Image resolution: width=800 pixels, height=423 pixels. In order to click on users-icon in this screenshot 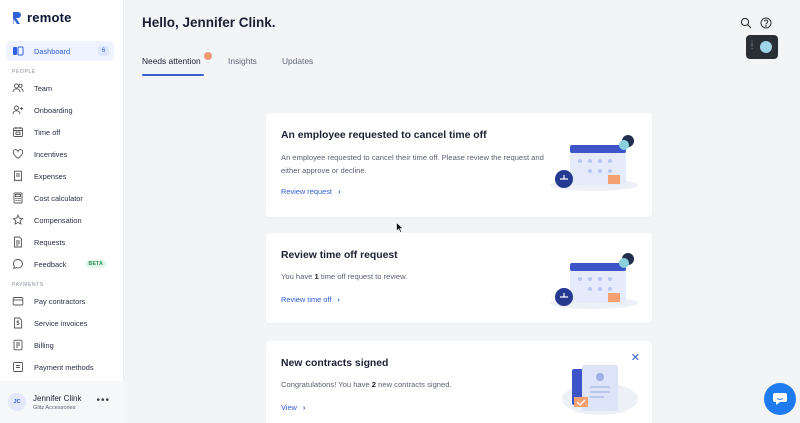, I will do `click(18, 88)`.